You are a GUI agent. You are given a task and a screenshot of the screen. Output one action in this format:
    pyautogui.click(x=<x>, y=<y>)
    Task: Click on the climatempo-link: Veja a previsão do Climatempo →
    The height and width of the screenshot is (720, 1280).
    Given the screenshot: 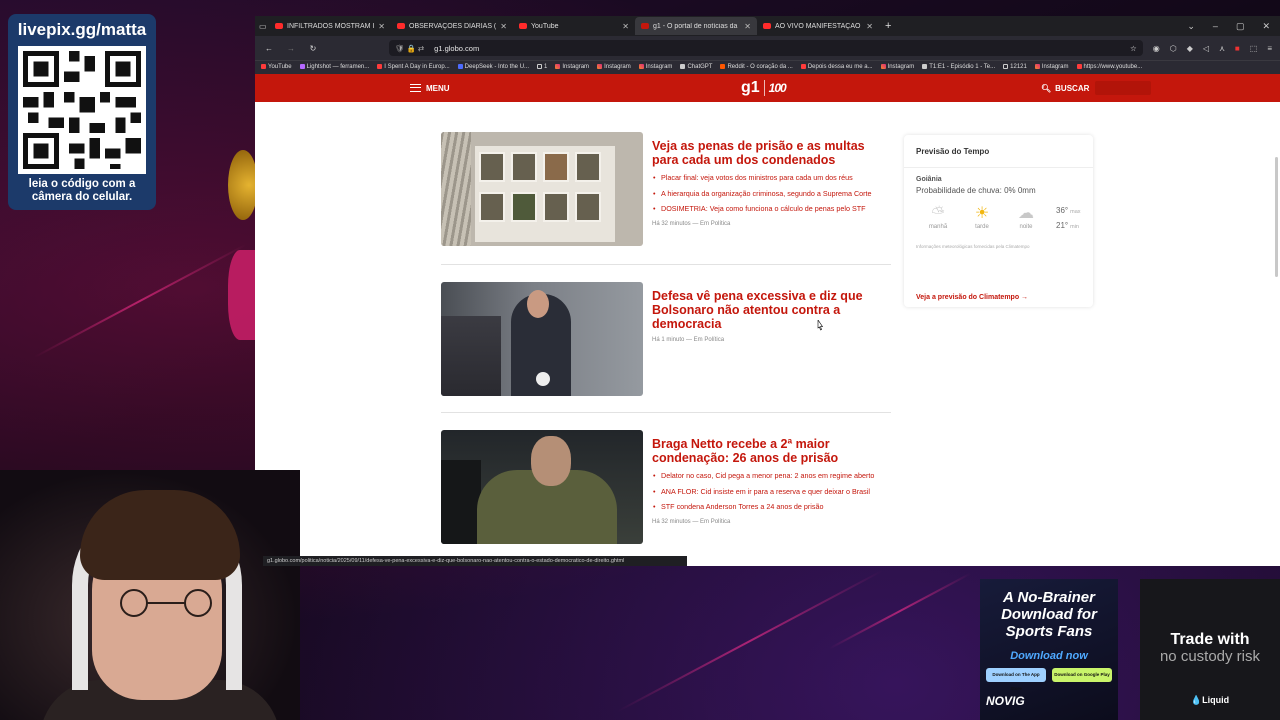 What is the action you would take?
    pyautogui.click(x=972, y=297)
    